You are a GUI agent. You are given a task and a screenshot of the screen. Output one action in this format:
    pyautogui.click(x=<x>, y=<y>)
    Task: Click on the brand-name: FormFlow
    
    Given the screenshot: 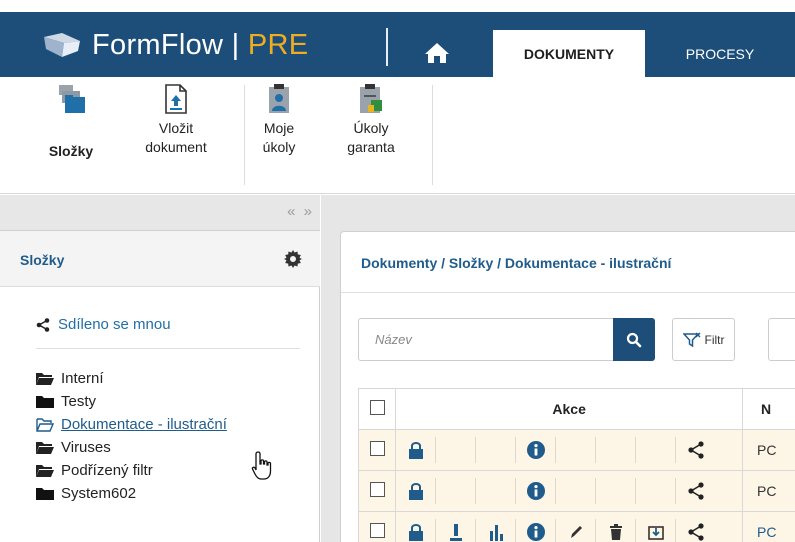 What is the action you would take?
    pyautogui.click(x=158, y=44)
    